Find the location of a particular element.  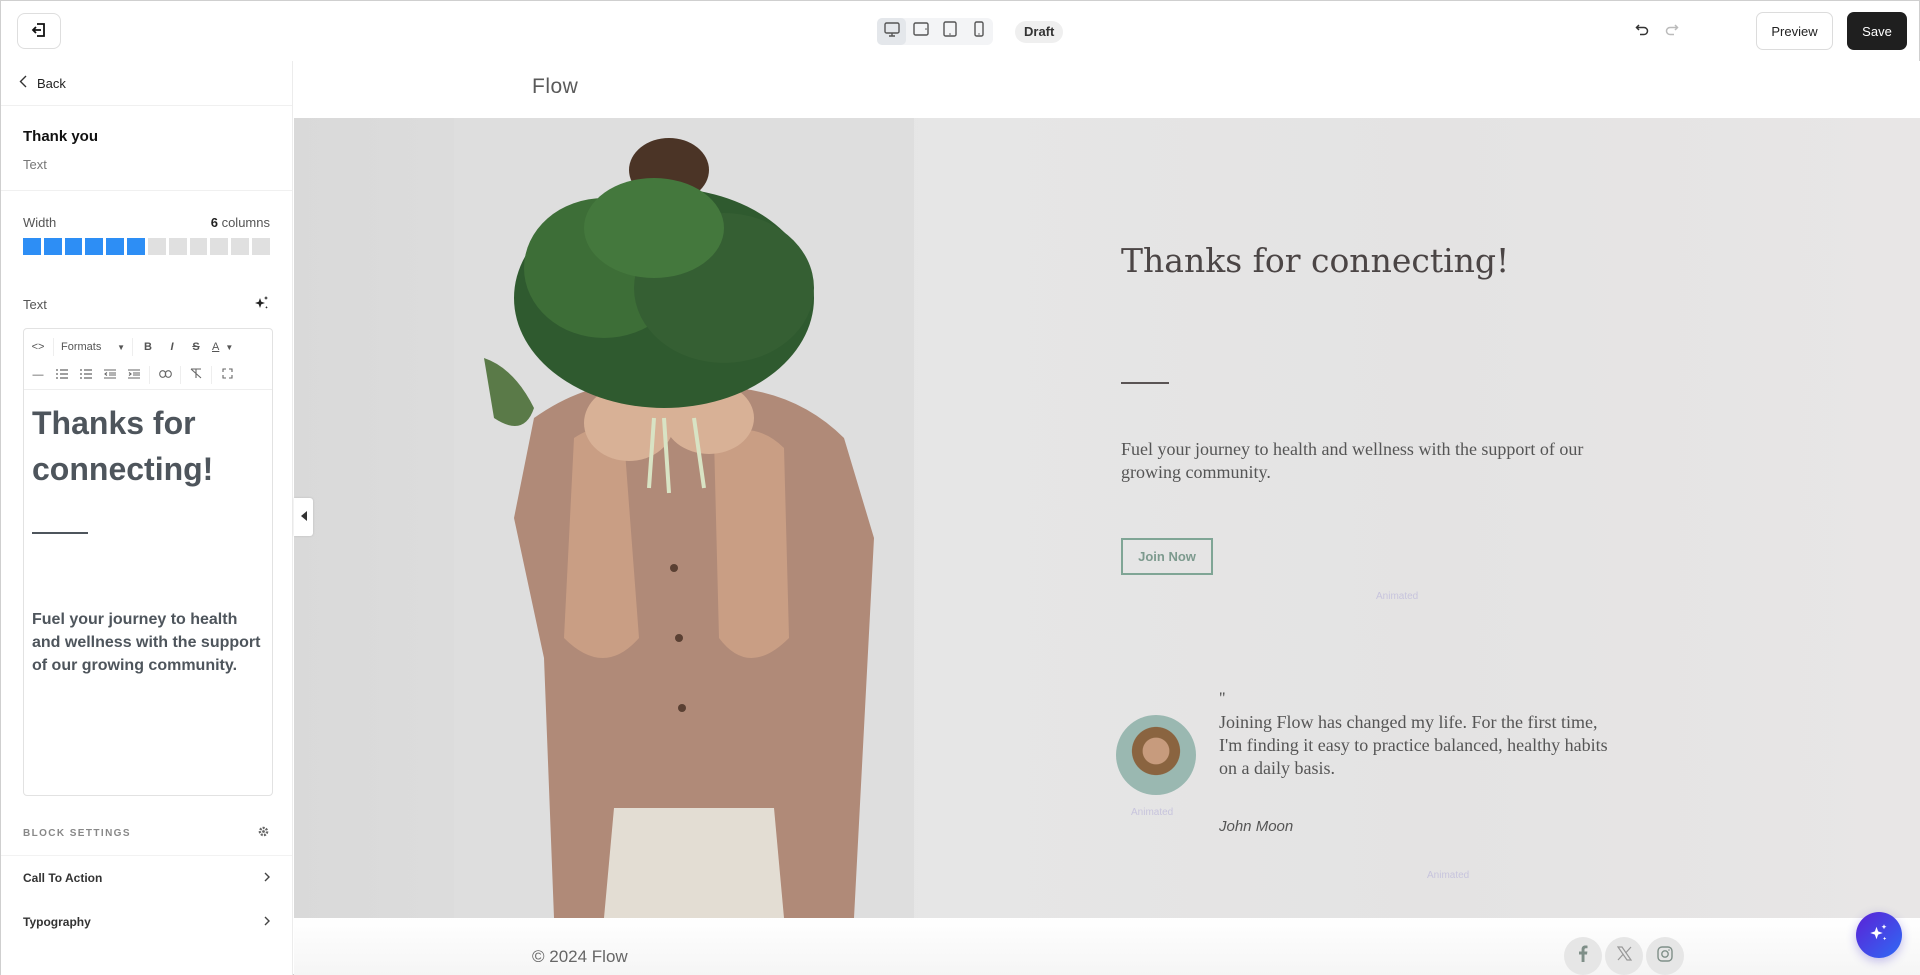

instagram-link is located at coordinates (1665, 956).